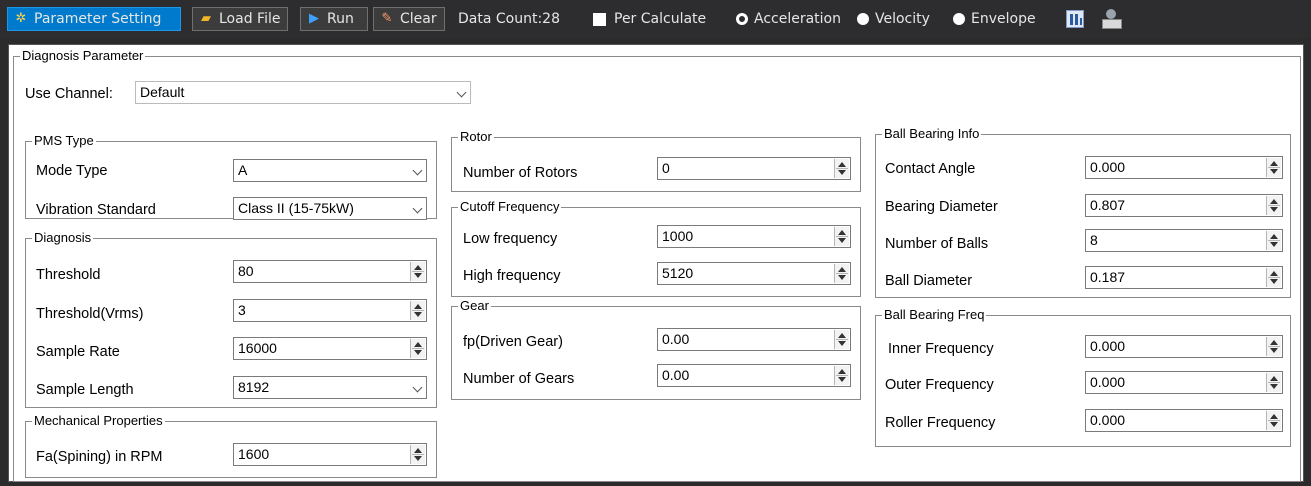 Image resolution: width=1311 pixels, height=486 pixels. What do you see at coordinates (1108, 420) in the screenshot?
I see `roller-frequency-value: 0.000` at bounding box center [1108, 420].